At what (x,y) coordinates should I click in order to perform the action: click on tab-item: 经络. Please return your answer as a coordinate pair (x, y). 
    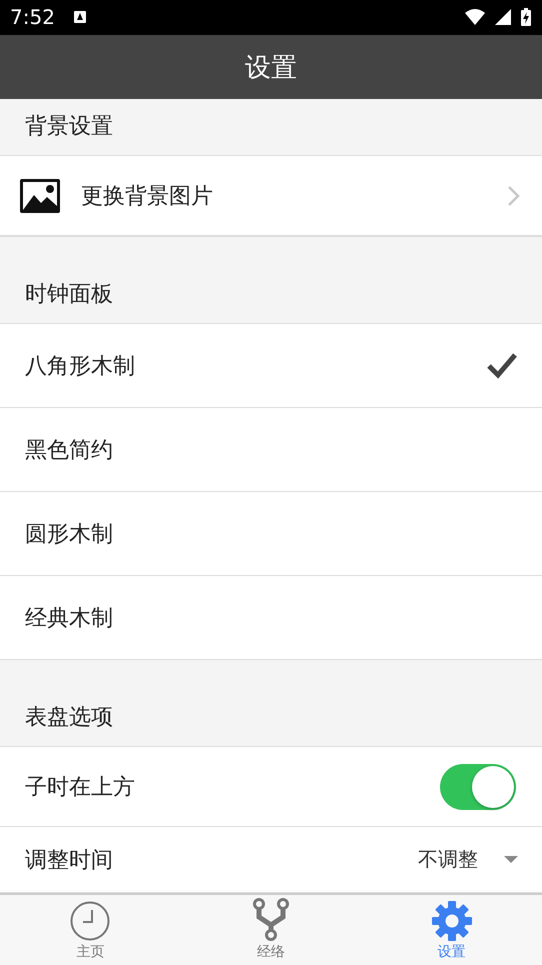
    Looking at the image, I should click on (271, 930).